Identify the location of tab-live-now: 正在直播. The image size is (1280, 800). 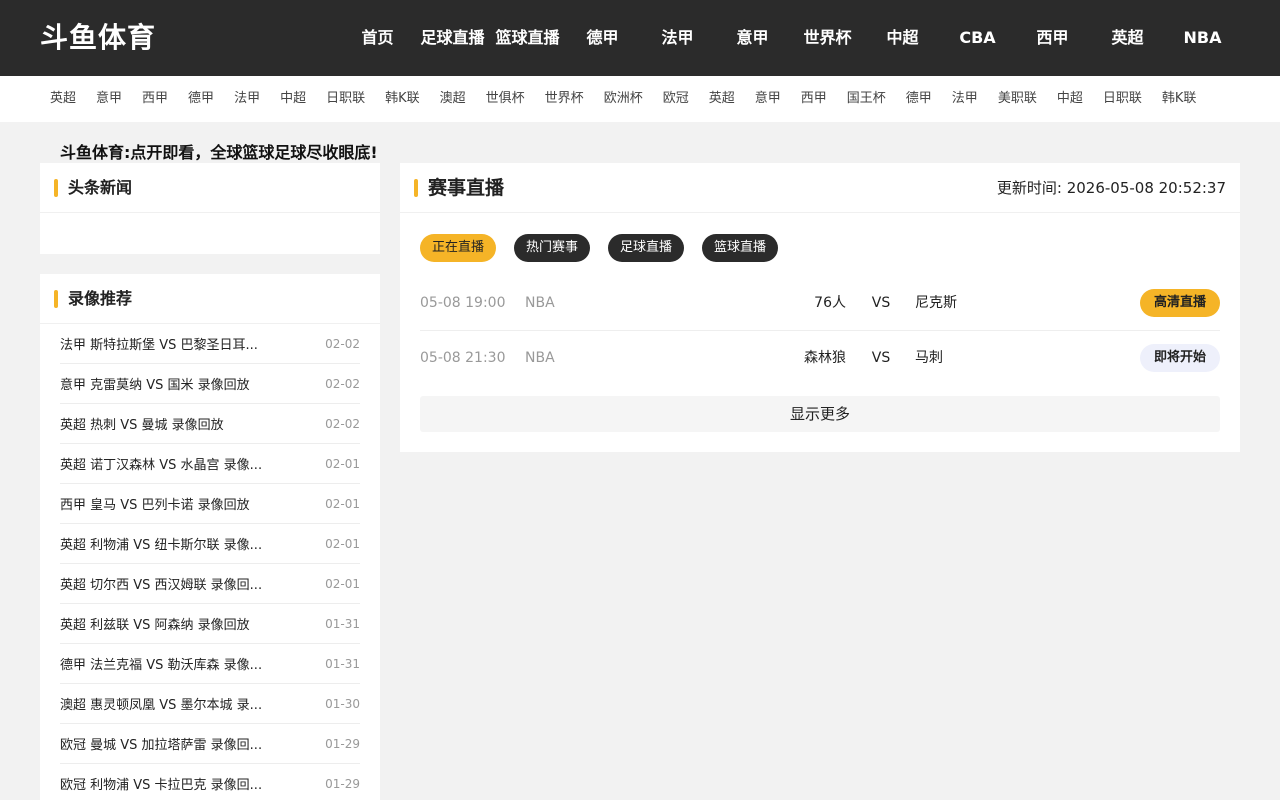
(458, 248).